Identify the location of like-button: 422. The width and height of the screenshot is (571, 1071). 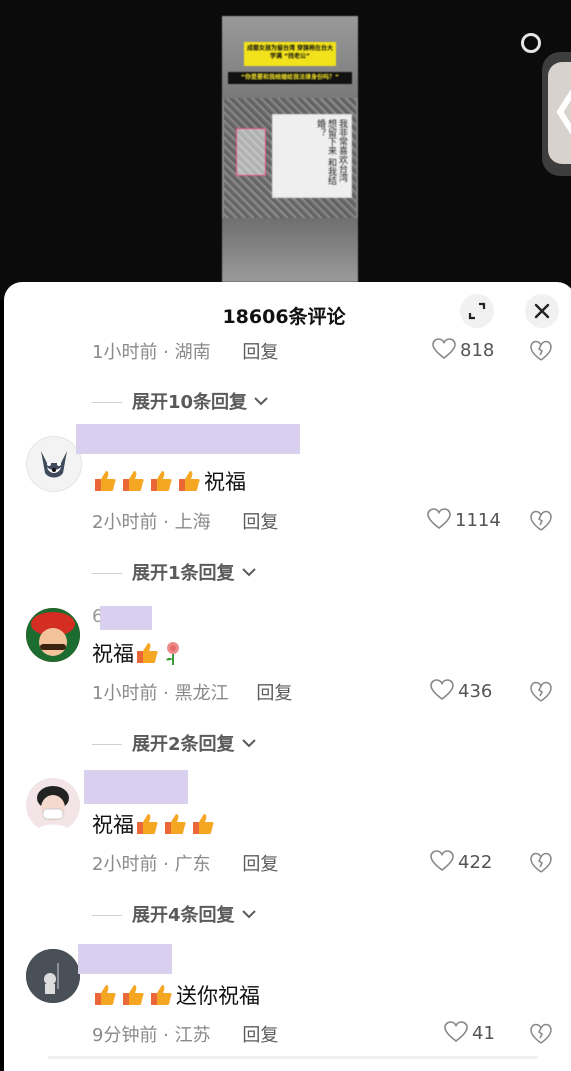
(461, 861).